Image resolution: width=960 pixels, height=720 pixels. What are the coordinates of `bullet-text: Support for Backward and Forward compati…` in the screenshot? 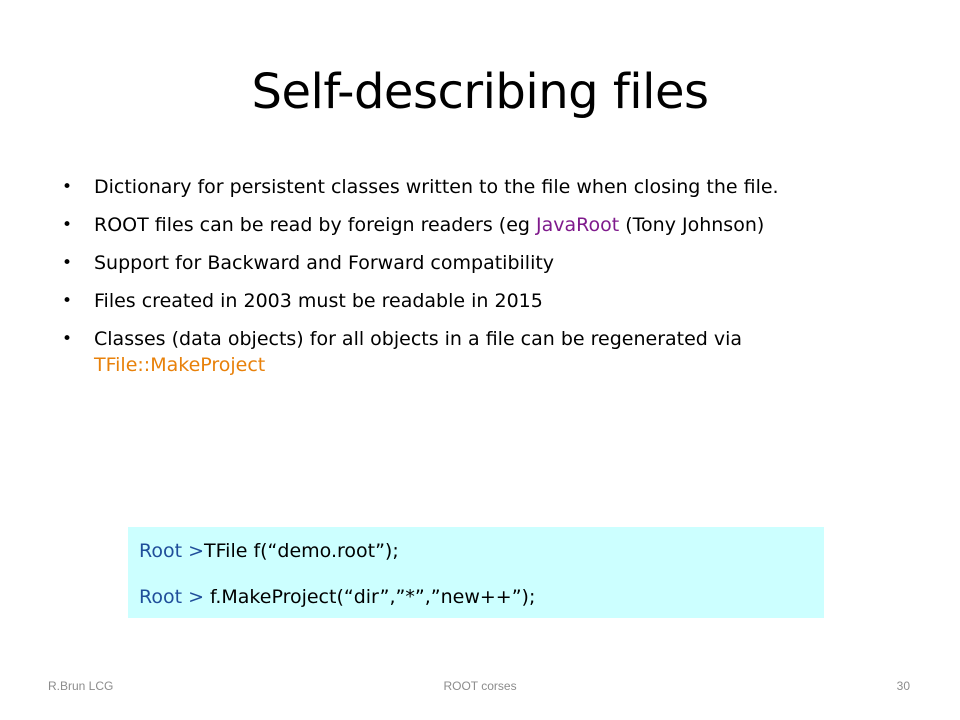 It's located at (324, 263).